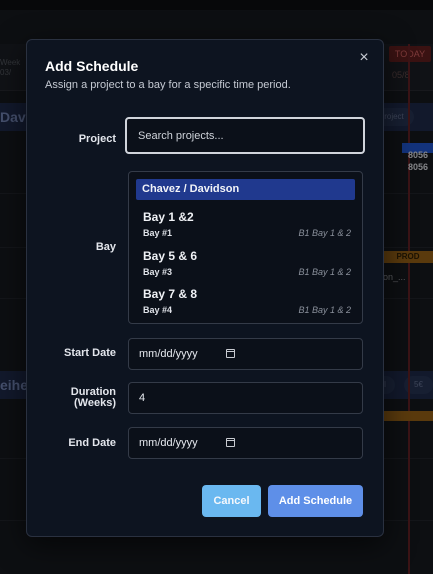 This screenshot has height=574, width=433. I want to click on duration-label-line: (Weeks), so click(95, 403).